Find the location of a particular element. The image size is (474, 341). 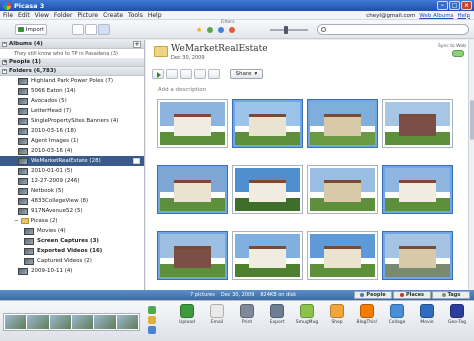

folder-item: LetterHead (7) is located at coordinates (72, 111).